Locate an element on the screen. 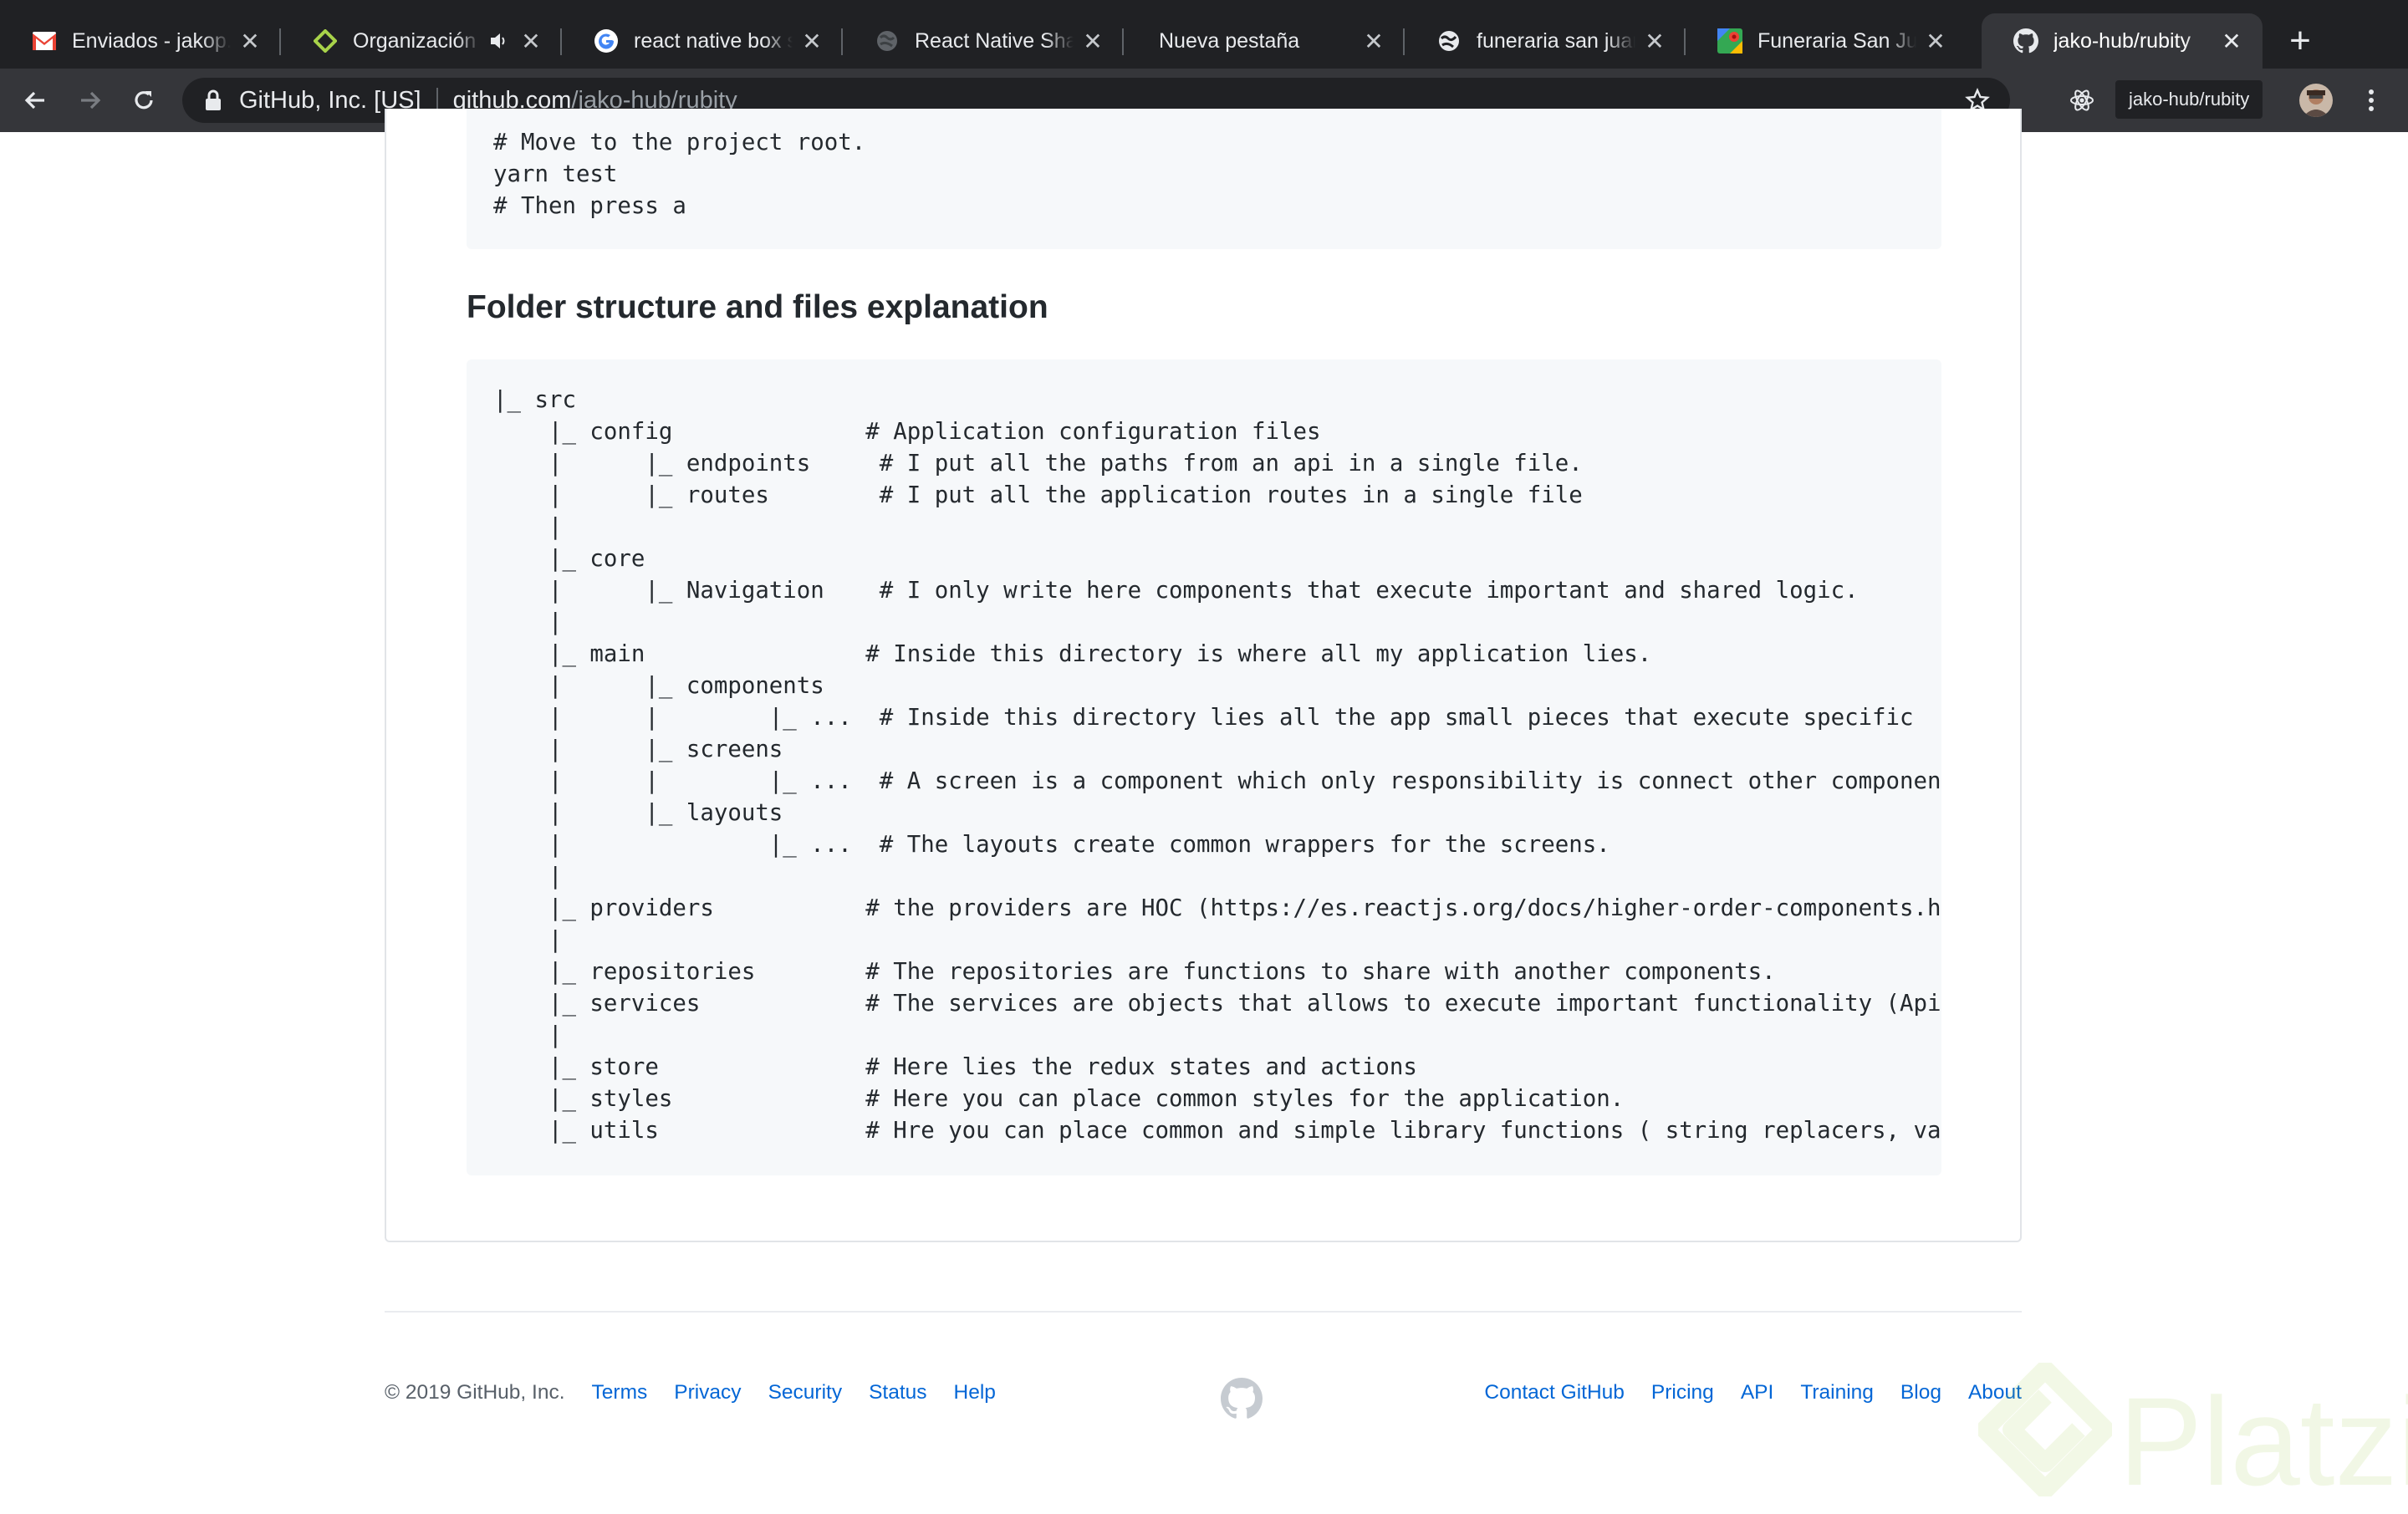  tab-title: Organización de is located at coordinates (417, 40).